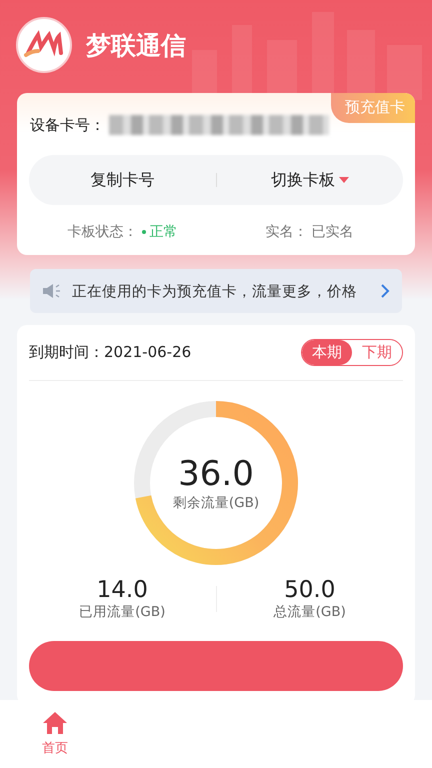 Image resolution: width=432 pixels, height=768 pixels. What do you see at coordinates (122, 590) in the screenshot?
I see `stat-value: 14.0` at bounding box center [122, 590].